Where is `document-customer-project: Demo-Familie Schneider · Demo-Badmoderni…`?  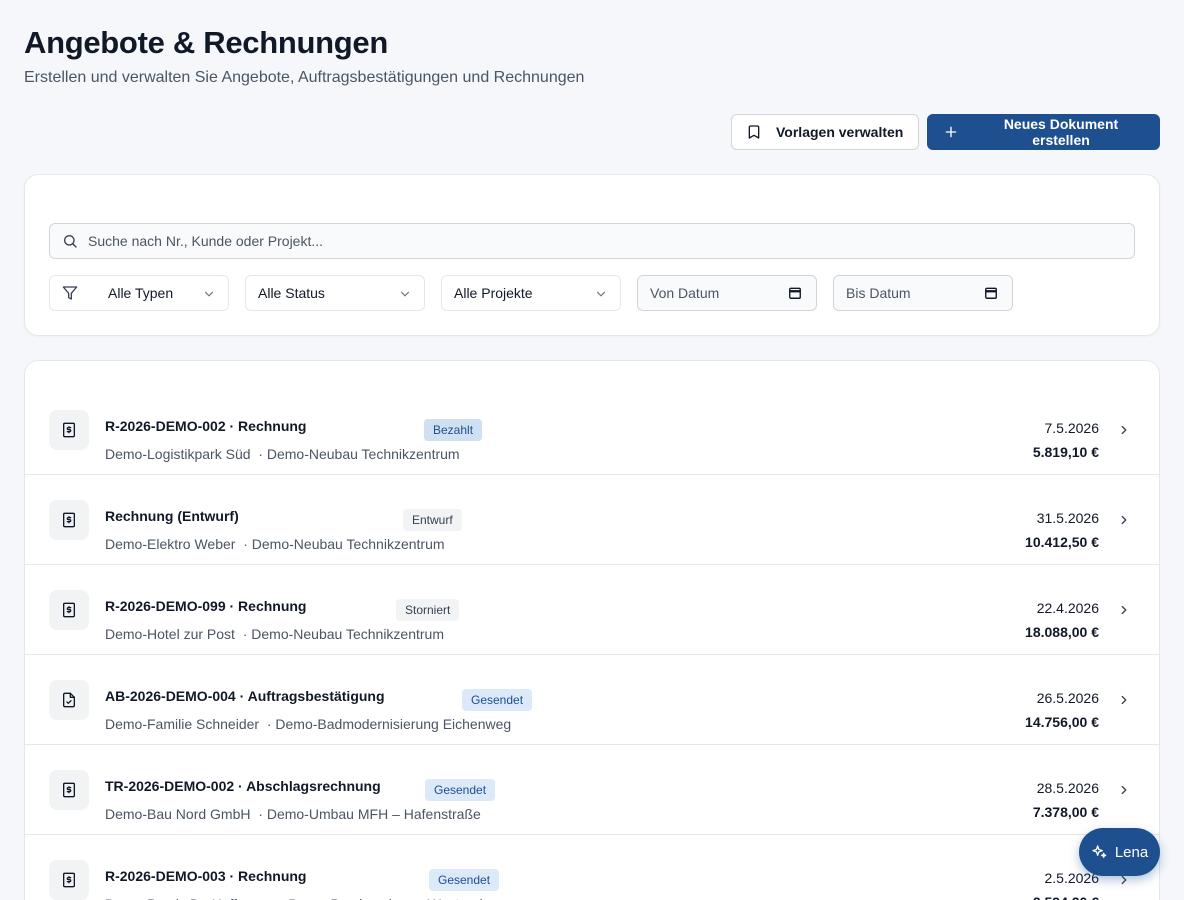
document-customer-project: Demo-Familie Schneider · Demo-Badmoderni… is located at coordinates (308, 724).